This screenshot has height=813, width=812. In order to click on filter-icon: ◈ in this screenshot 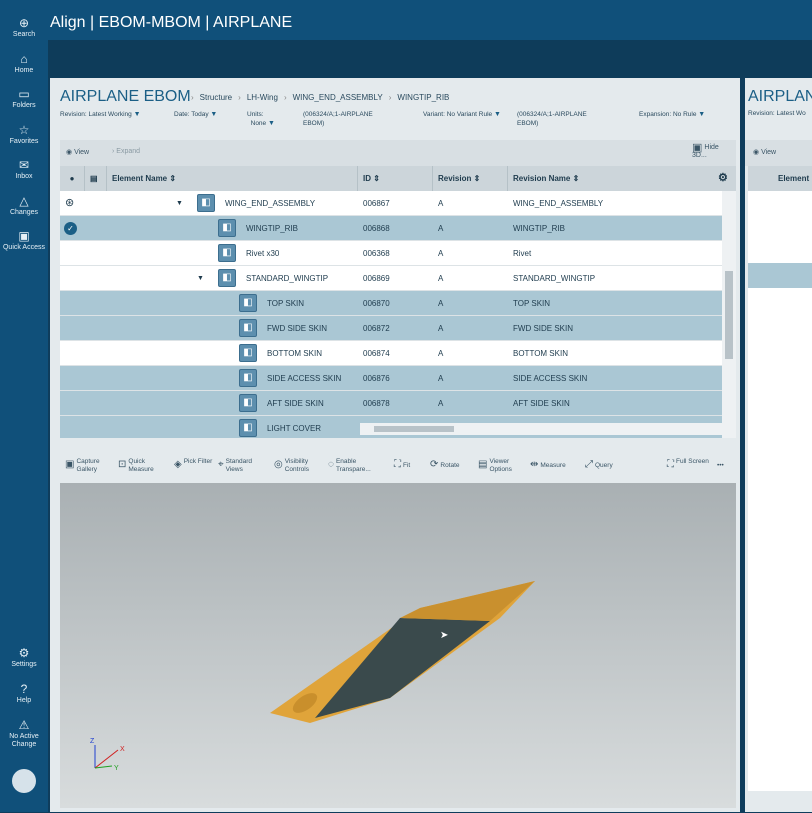, I will do `click(178, 464)`.